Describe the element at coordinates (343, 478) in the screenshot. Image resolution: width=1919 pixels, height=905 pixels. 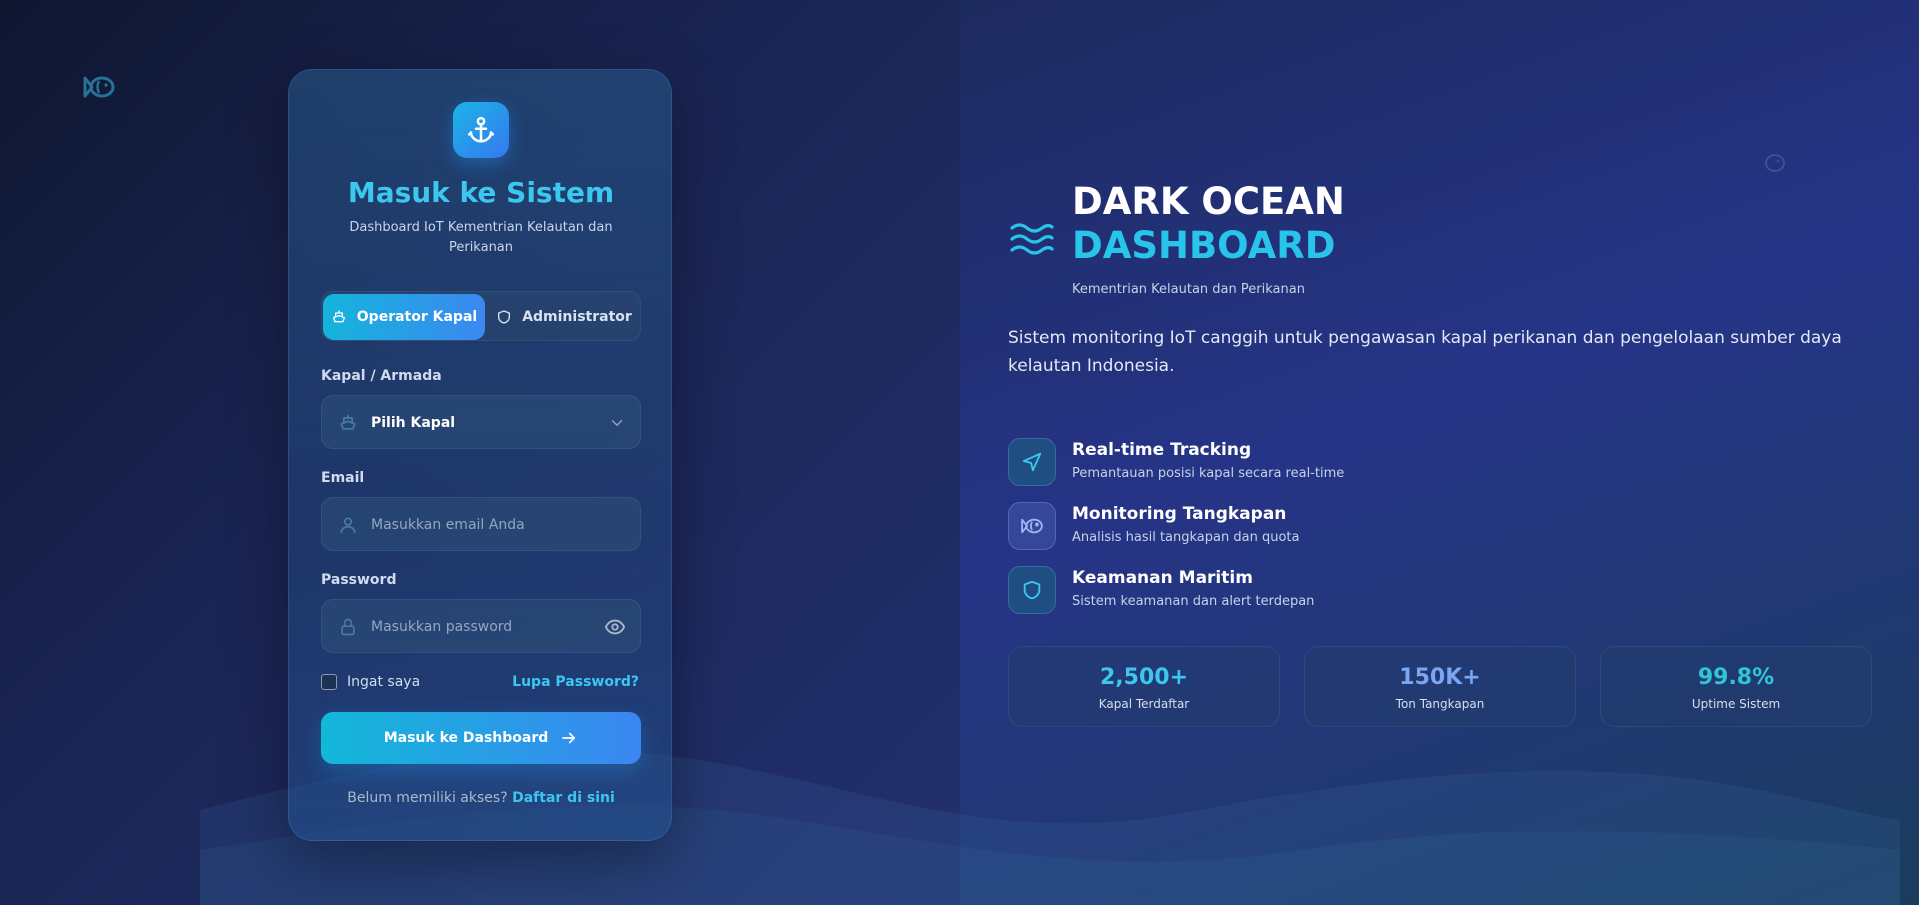
I see `email-label: Email` at that location.